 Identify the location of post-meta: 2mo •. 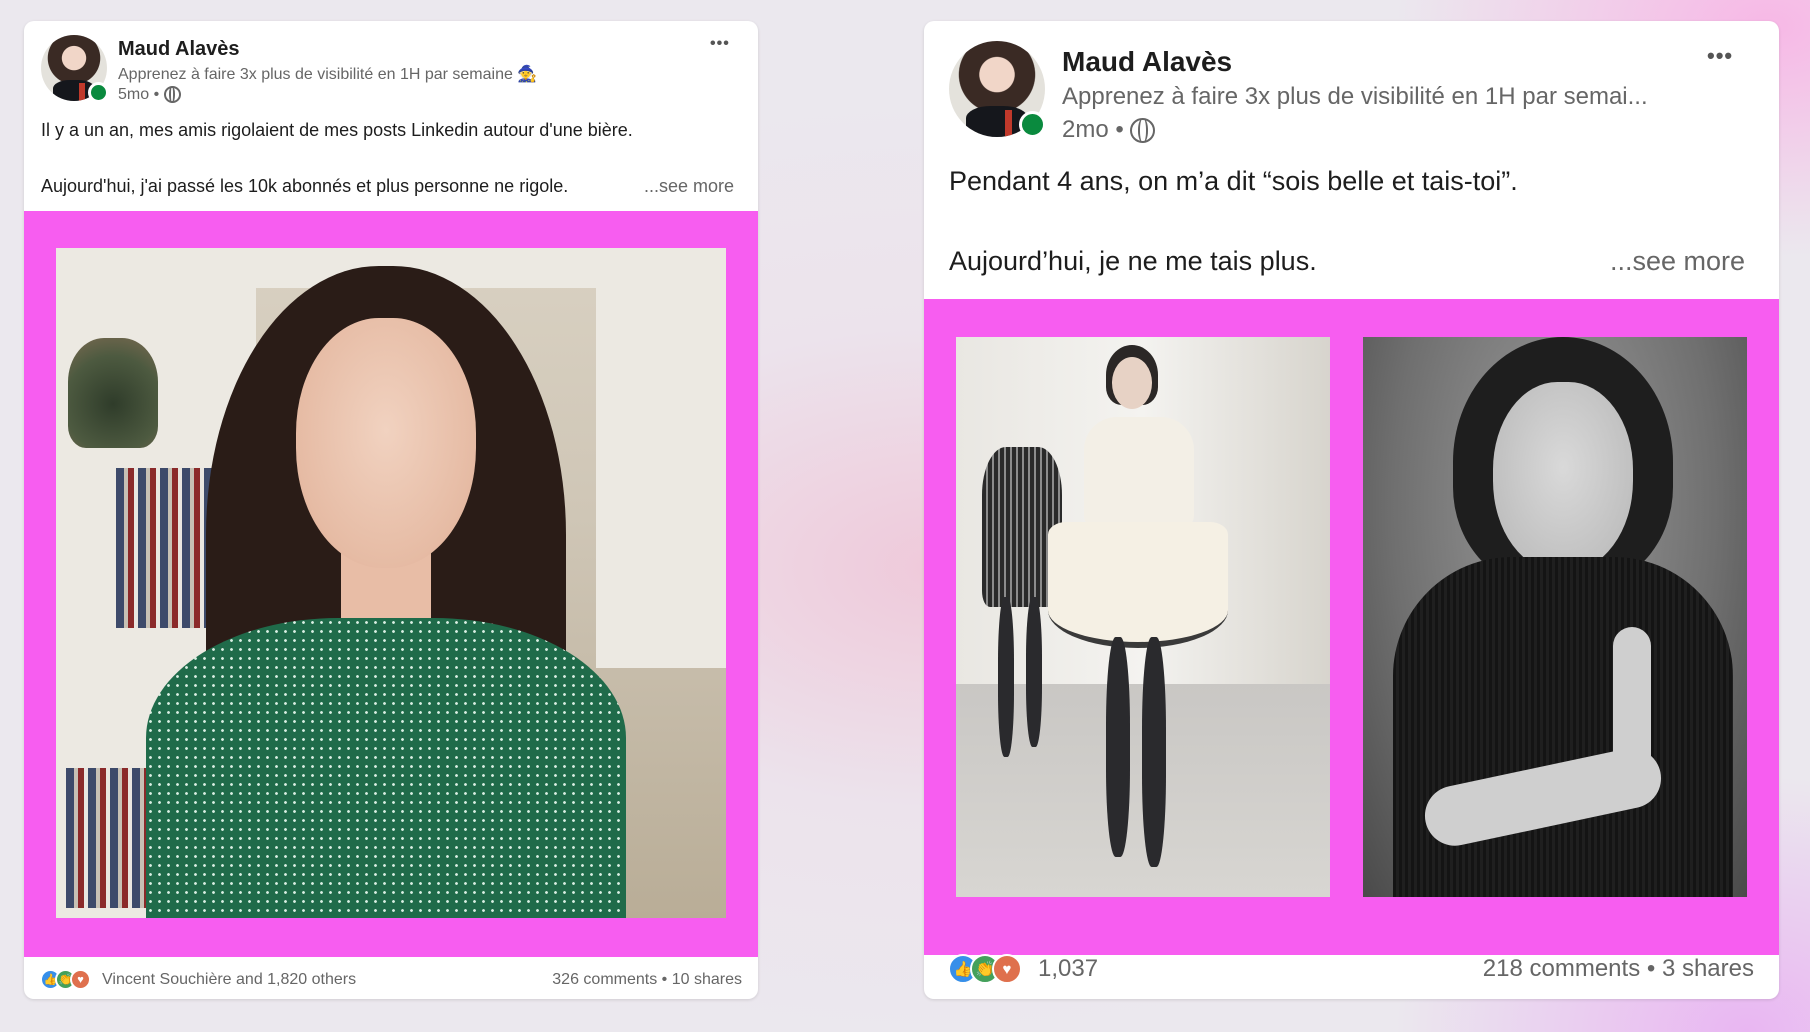
(1109, 130).